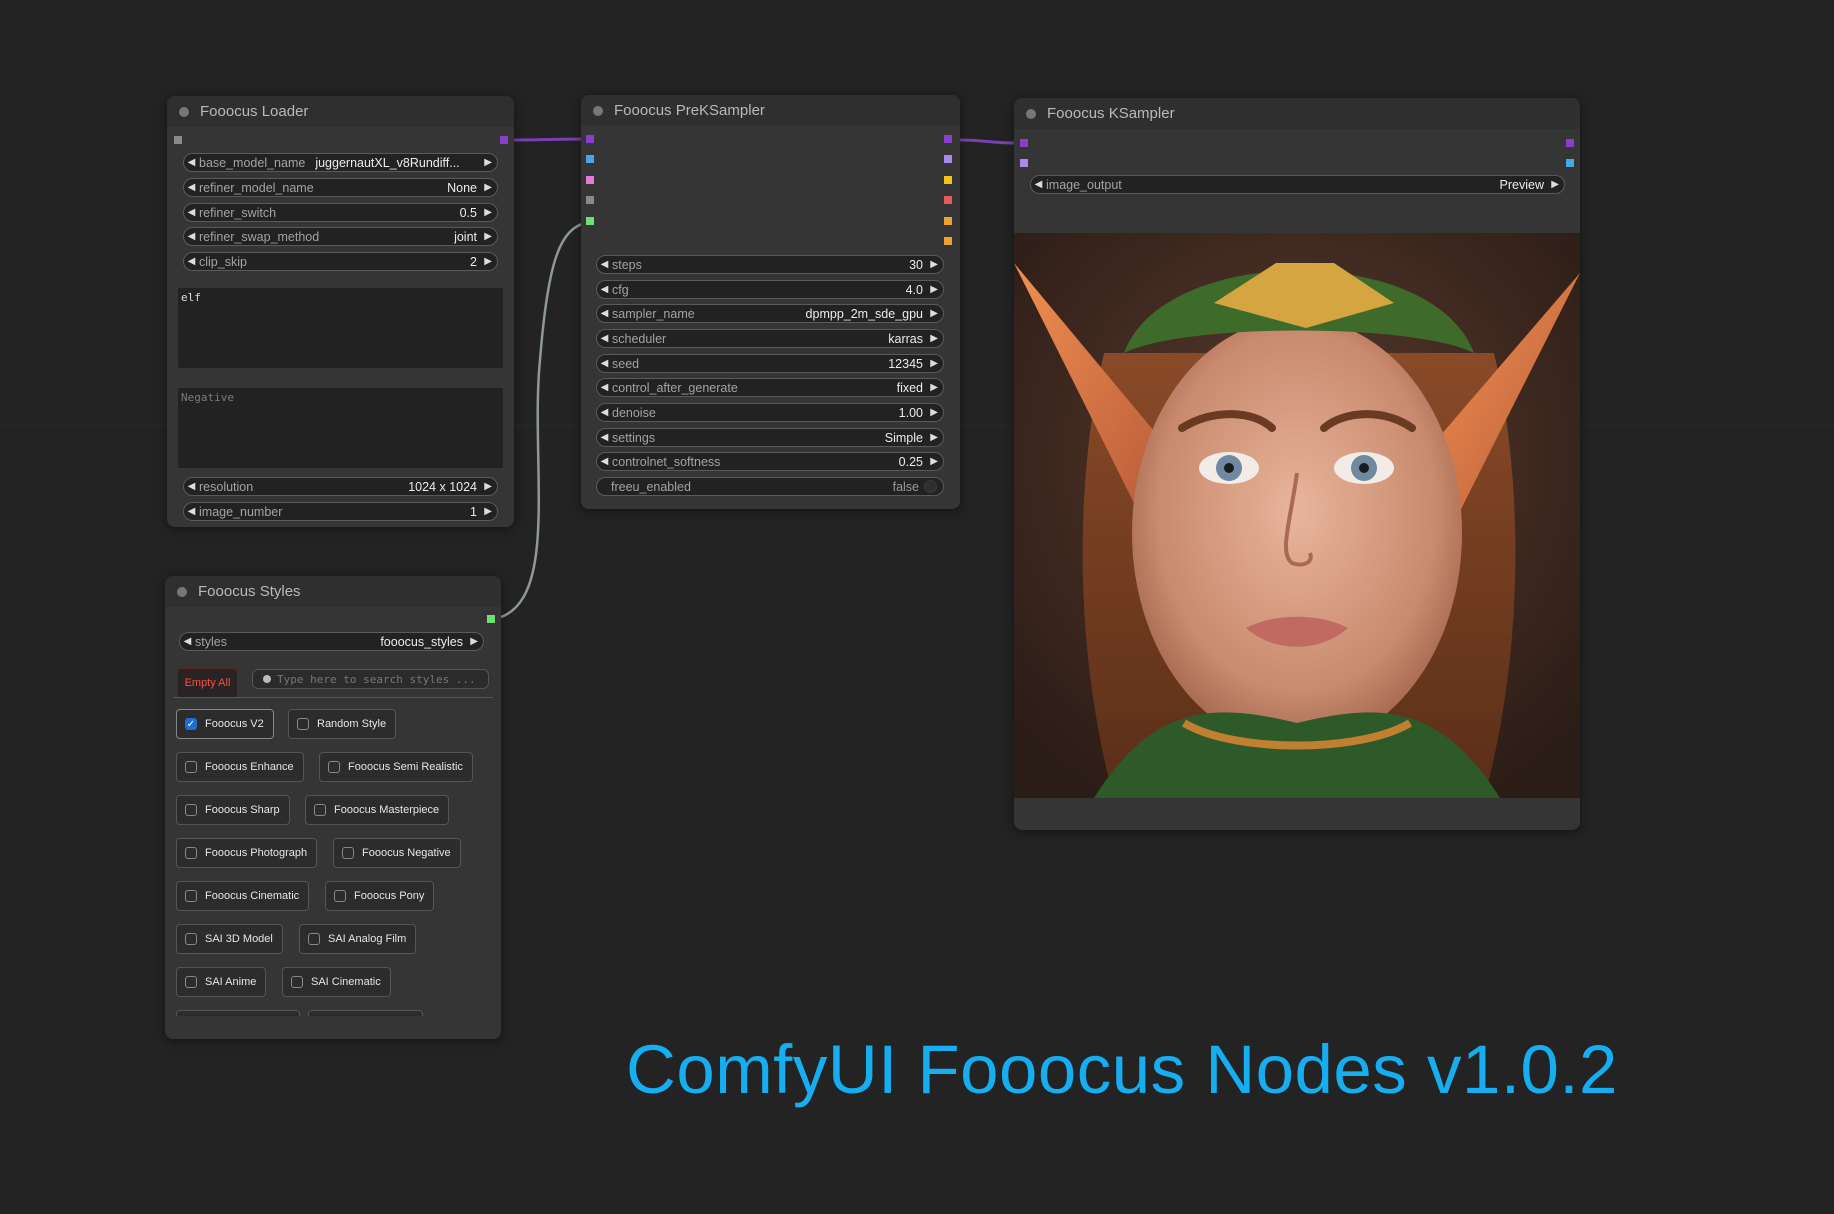  Describe the element at coordinates (333, 591) in the screenshot. I see `node-header: Fooocus Styles` at that location.